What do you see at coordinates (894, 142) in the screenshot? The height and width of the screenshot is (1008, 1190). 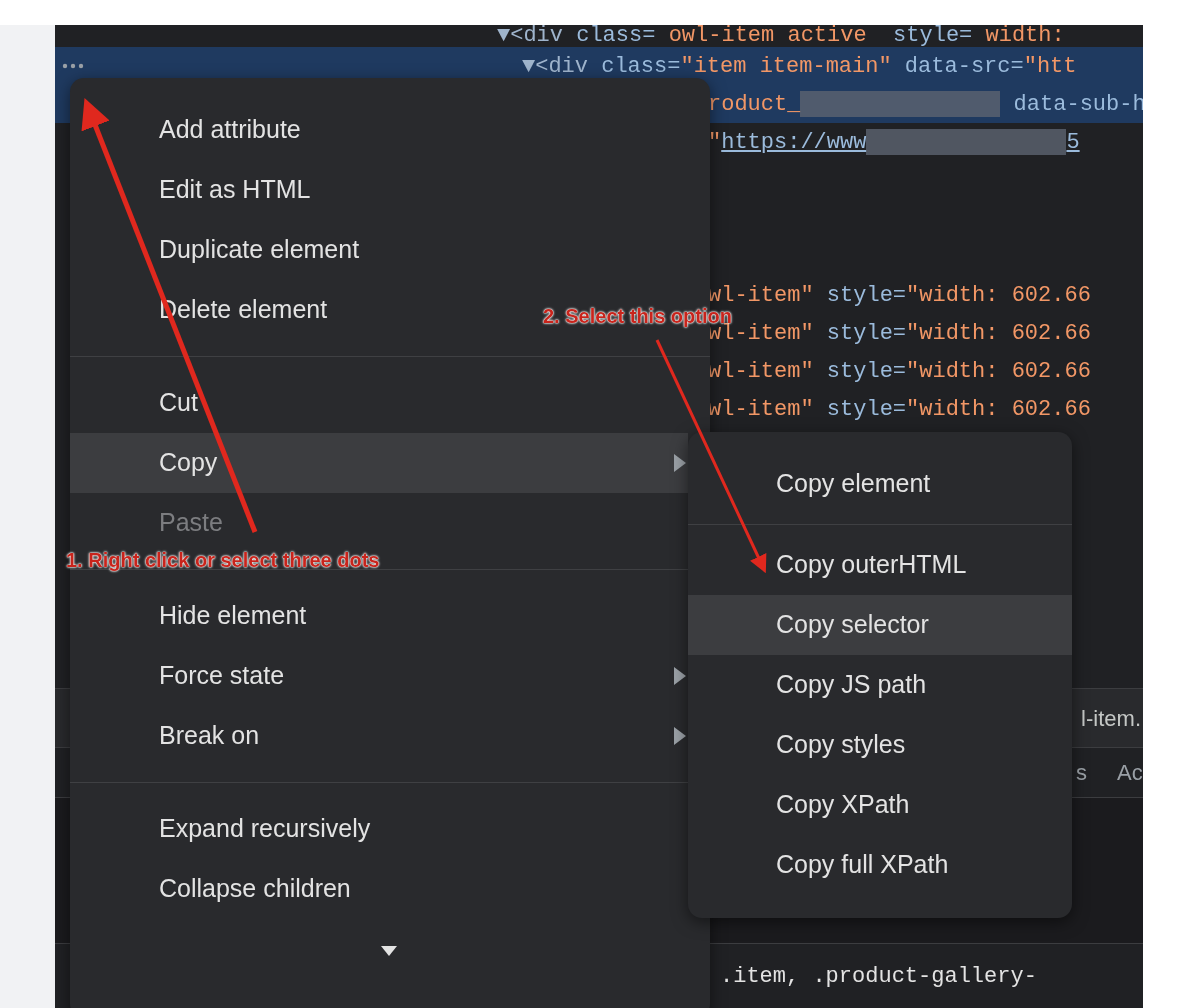 I see `code-line: "https://www 5` at bounding box center [894, 142].